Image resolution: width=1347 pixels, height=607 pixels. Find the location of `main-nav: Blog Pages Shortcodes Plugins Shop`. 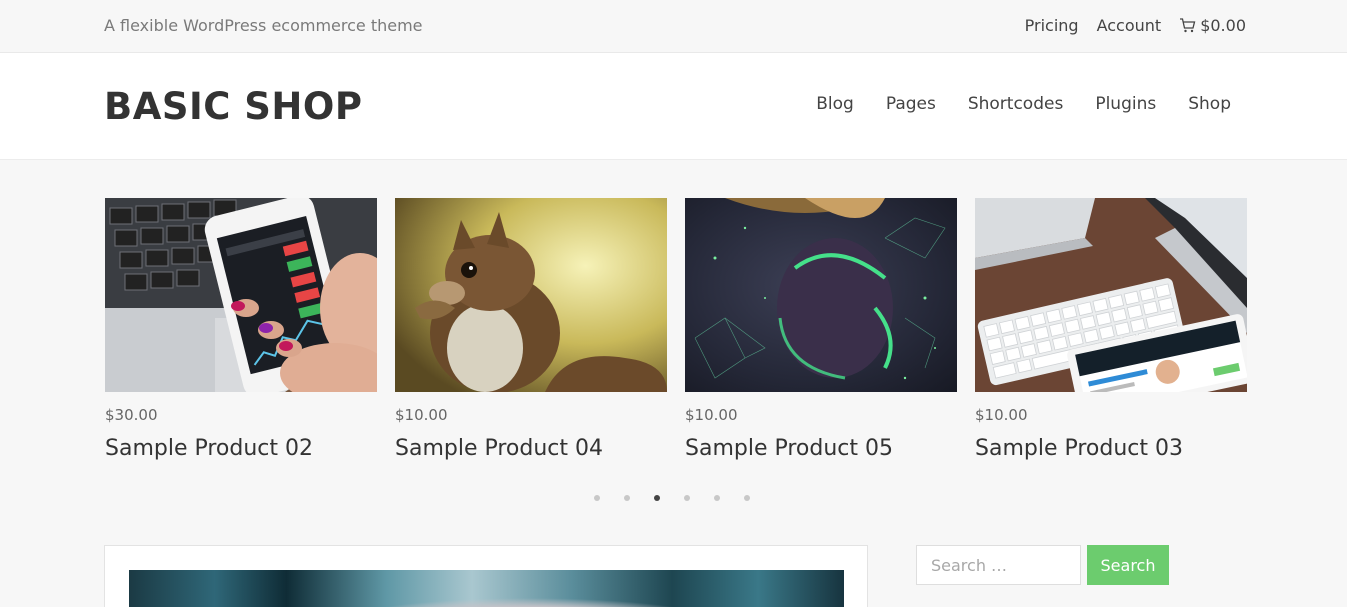

main-nav: Blog Pages Shortcodes Plugins Shop is located at coordinates (1023, 104).